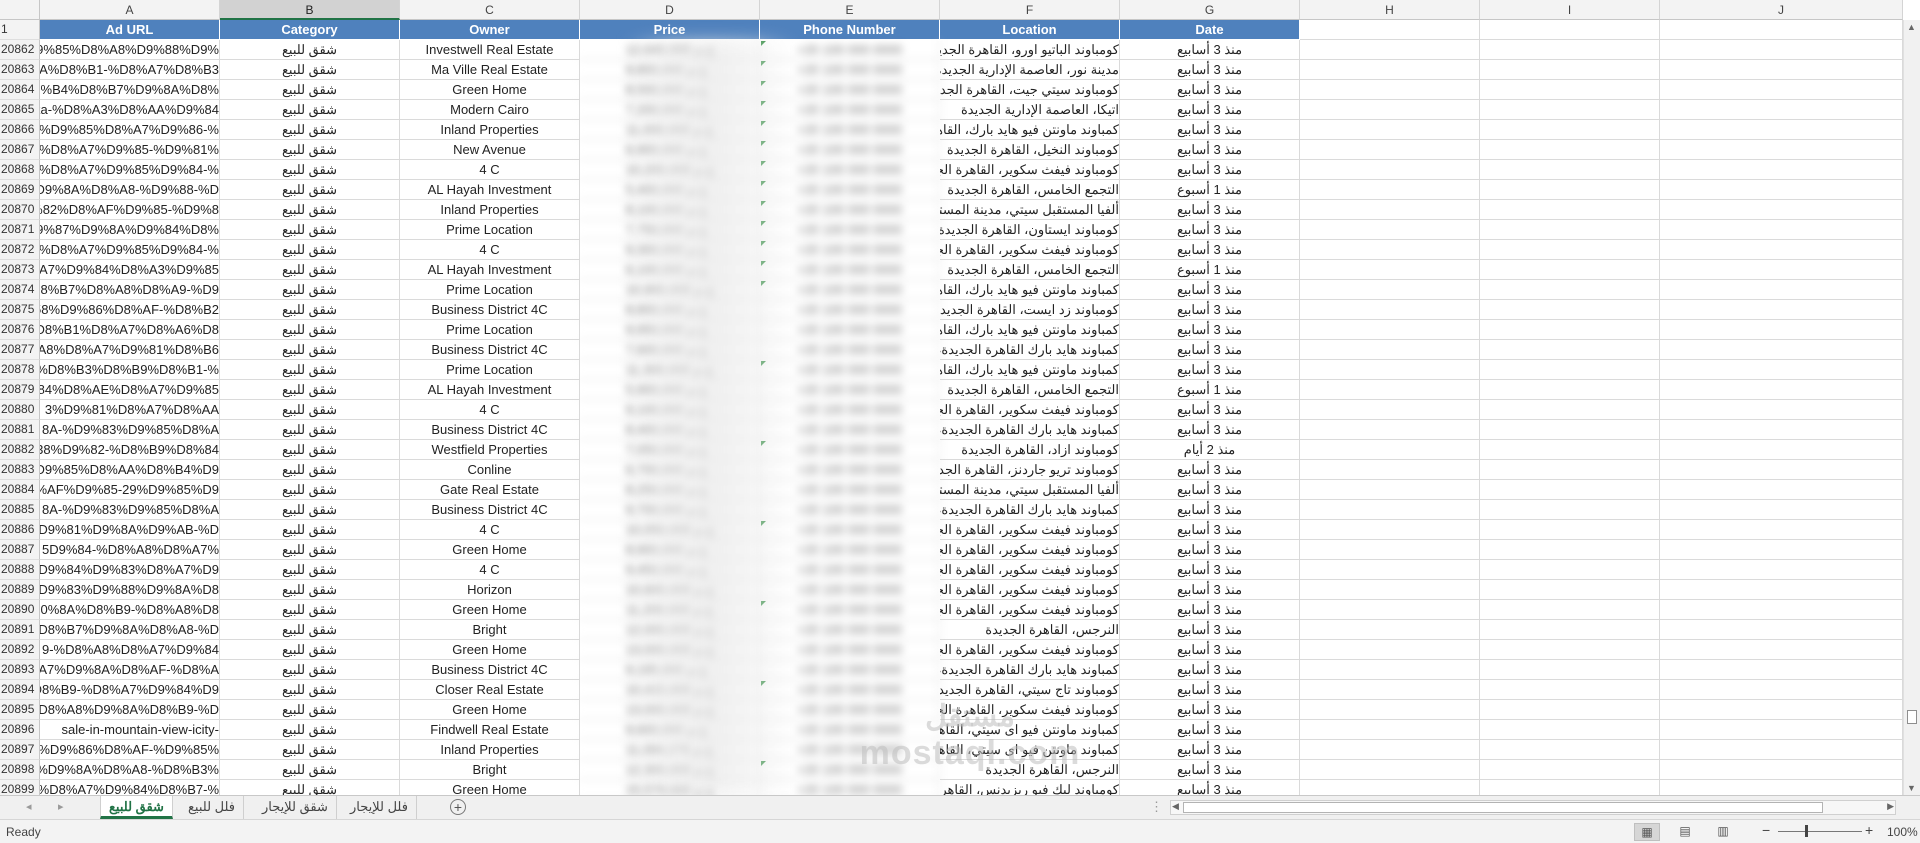 This screenshot has width=1920, height=843. What do you see at coordinates (1912, 717) in the screenshot?
I see `vertical-scroll-thumb` at bounding box center [1912, 717].